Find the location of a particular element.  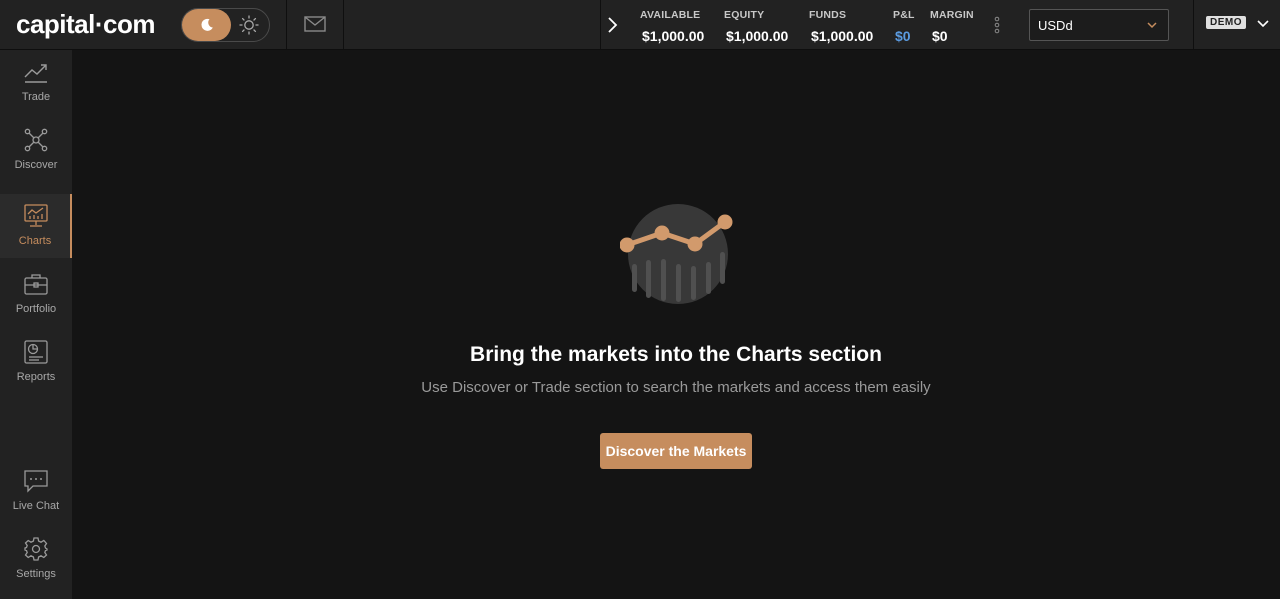

stat-equity: EQUITY $1,000.00 is located at coordinates (756, 26).